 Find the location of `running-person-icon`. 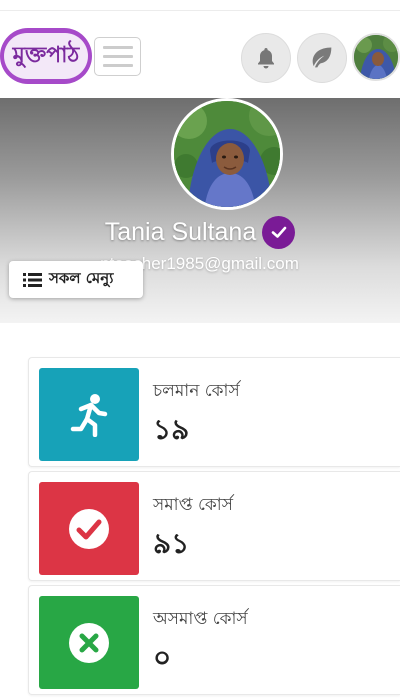

running-person-icon is located at coordinates (89, 415).